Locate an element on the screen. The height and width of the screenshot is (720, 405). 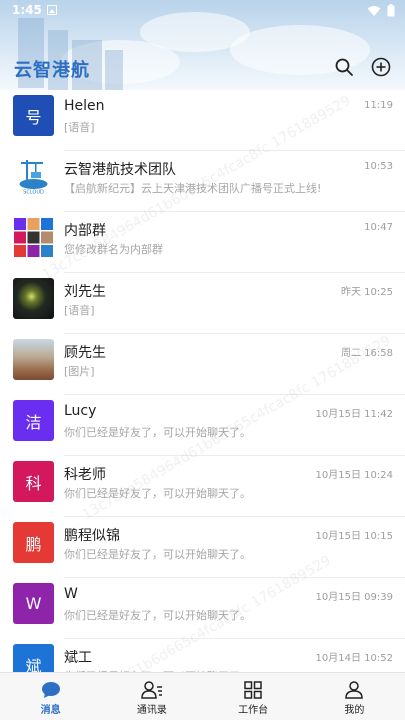
bottom-nav: 消息 通讯录 工作台 我的 is located at coordinates (202, 696).